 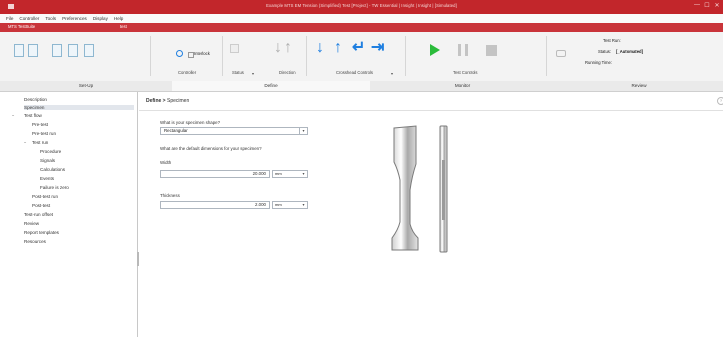 What do you see at coordinates (190, 122) in the screenshot?
I see `shape-question: What is your specimen shape?` at bounding box center [190, 122].